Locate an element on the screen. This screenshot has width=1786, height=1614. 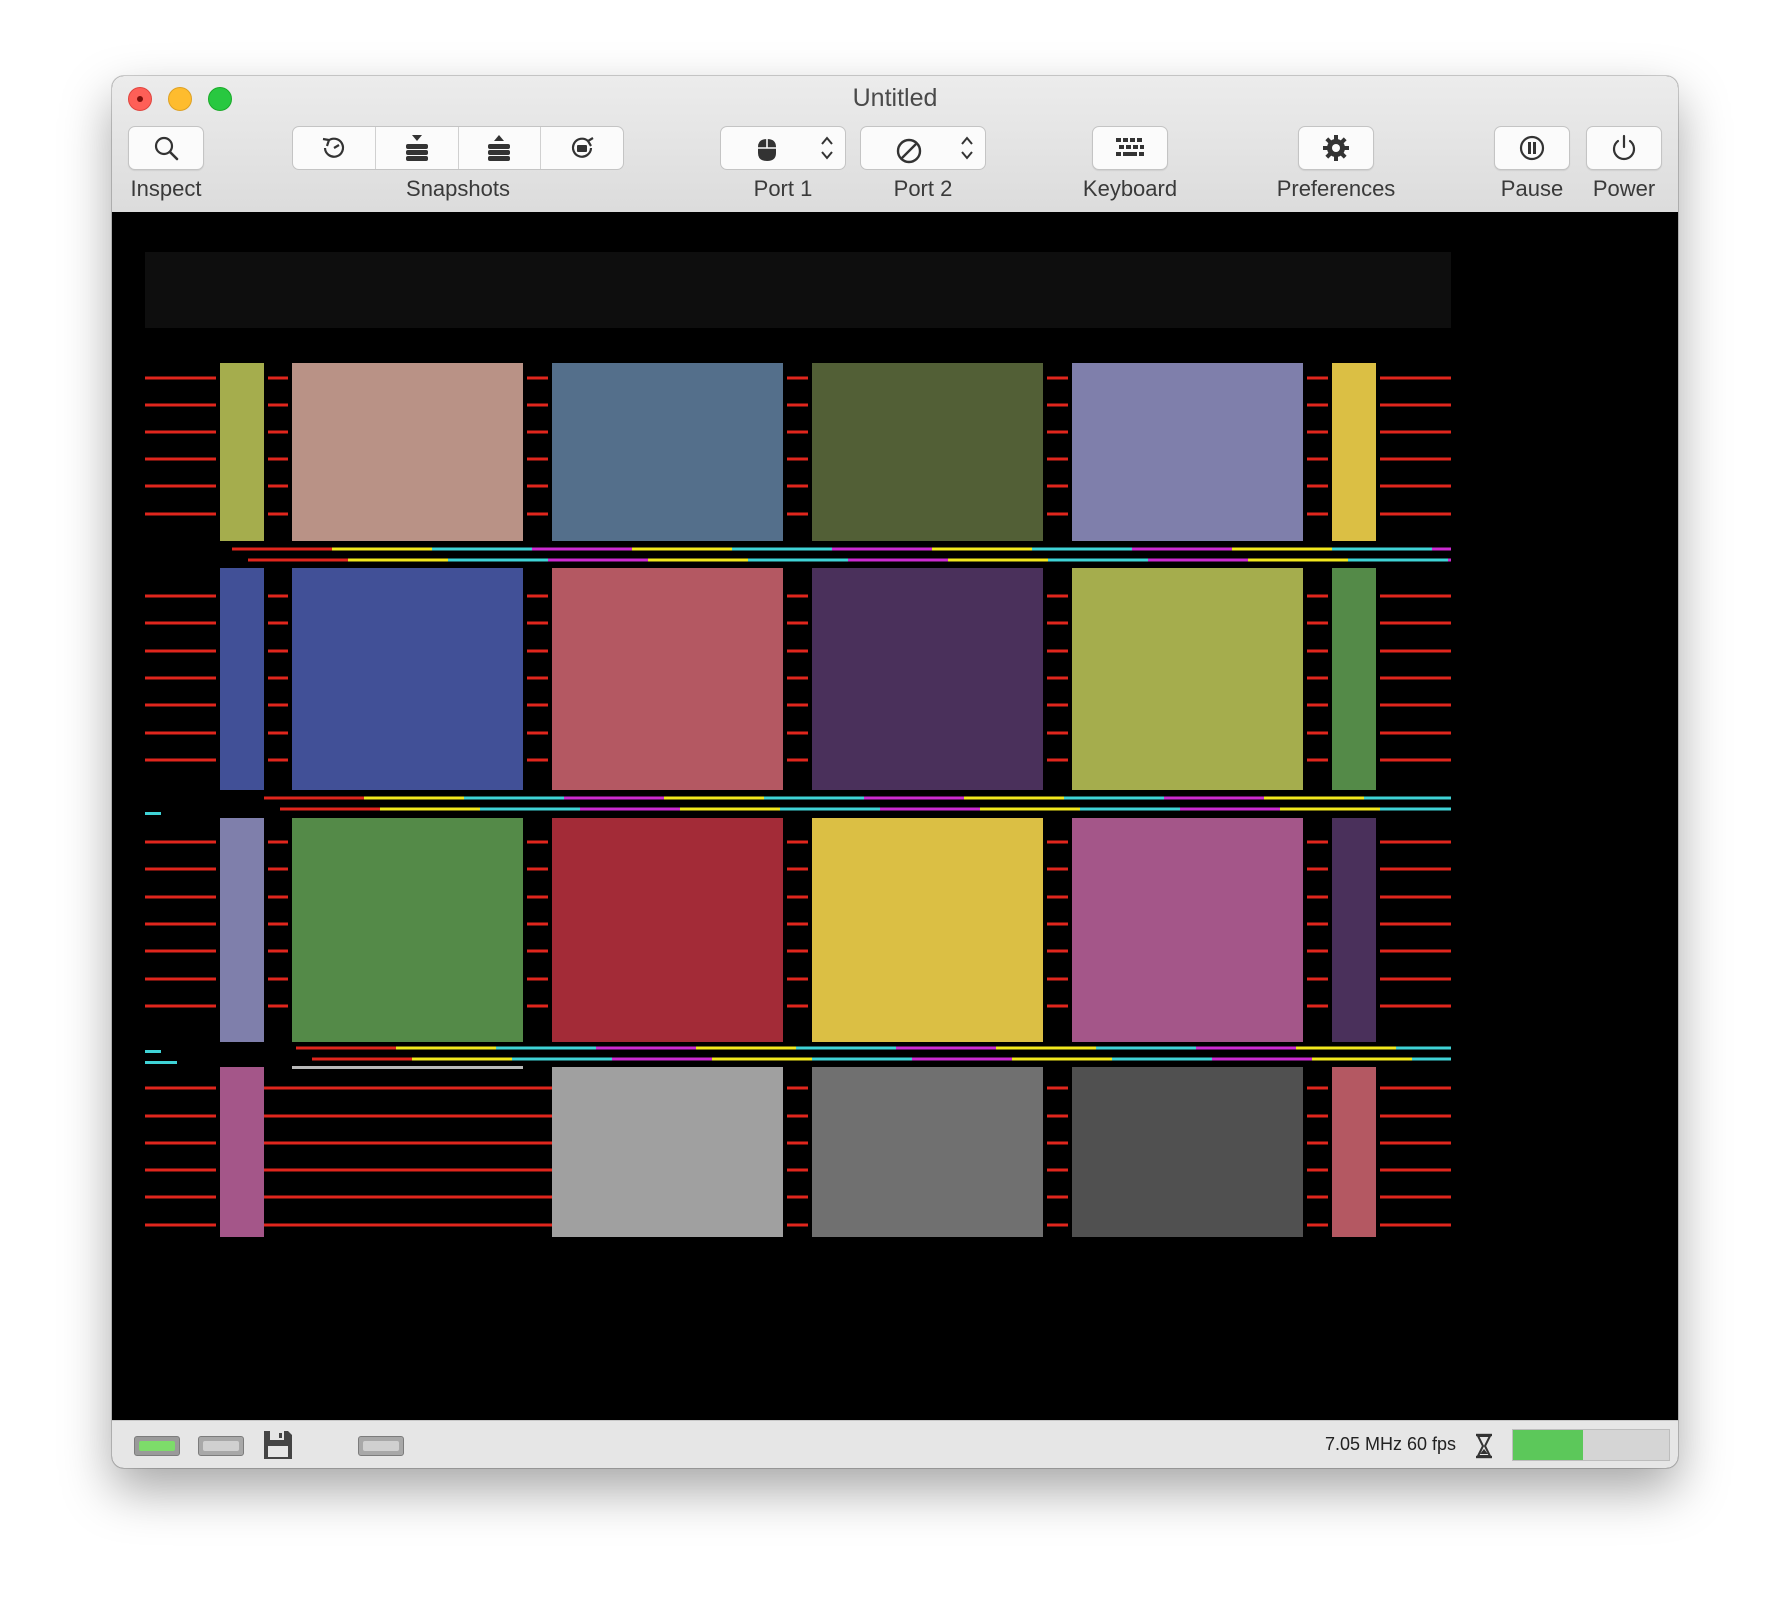
port1-label: Port 1 is located at coordinates (783, 188).